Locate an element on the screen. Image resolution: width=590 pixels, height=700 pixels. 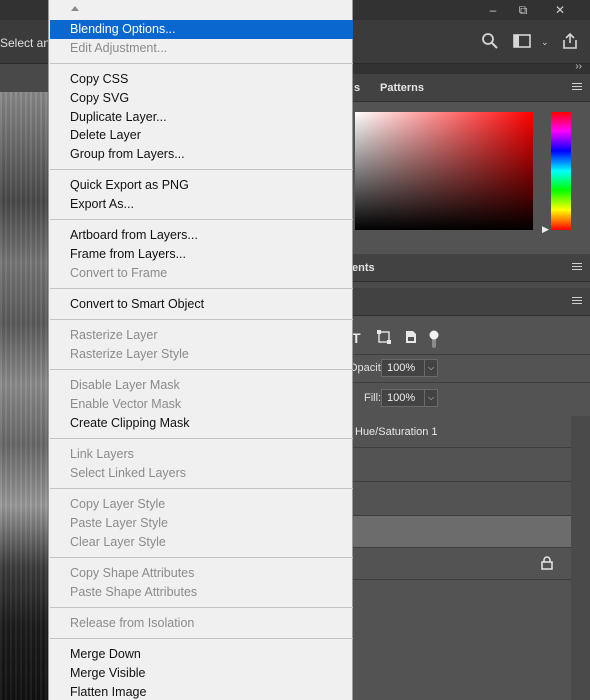
menu-item-create-clipping-mask: Create Clipping Mask is located at coordinates (201, 423).